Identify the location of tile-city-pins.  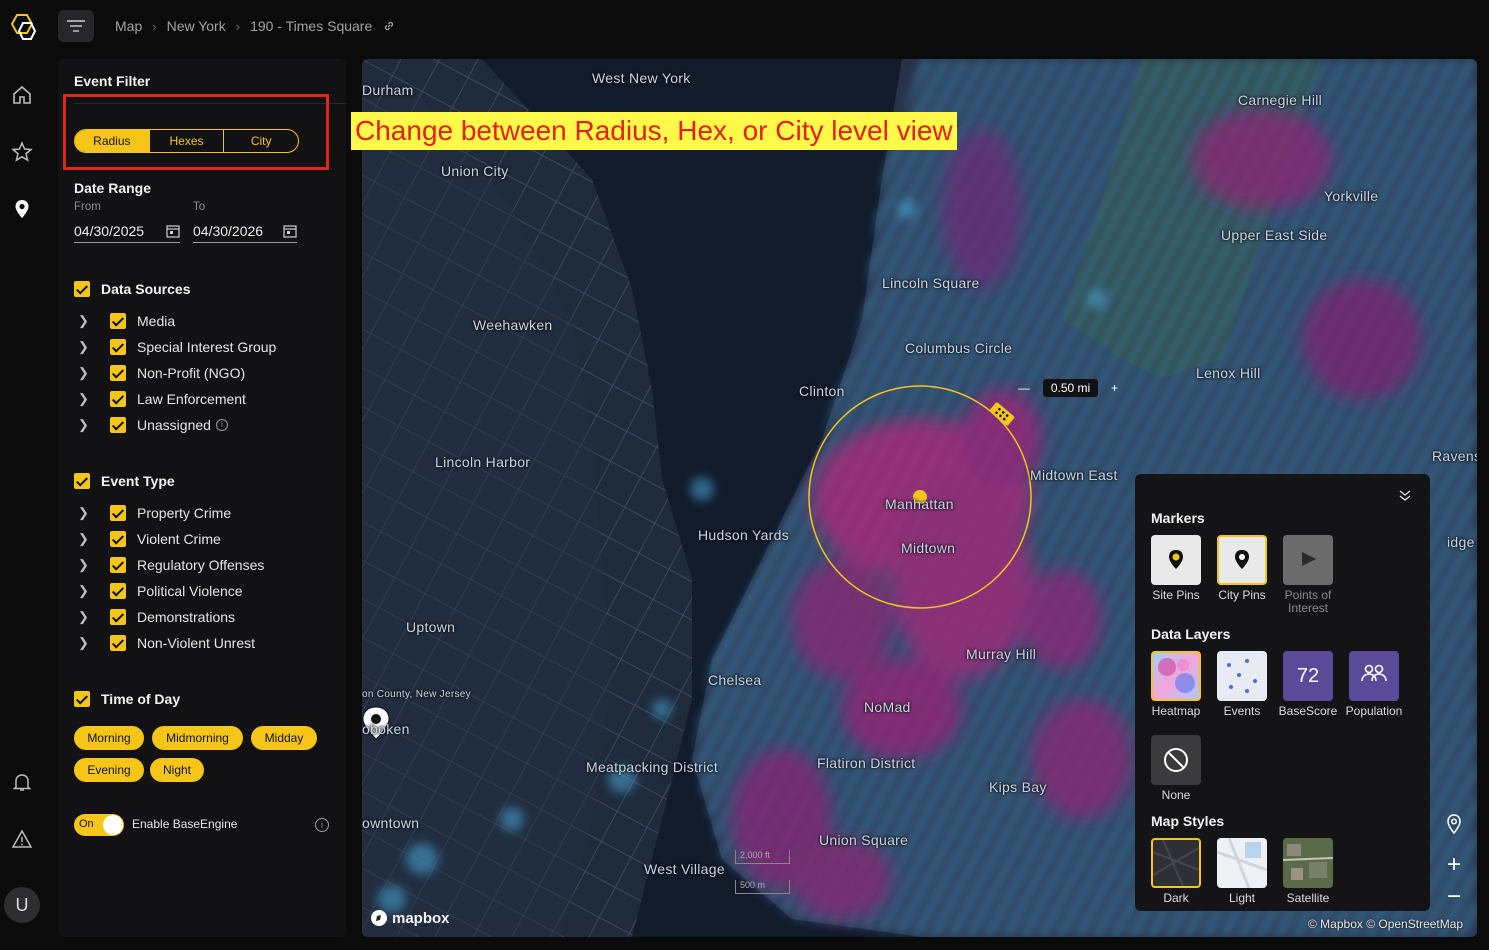
(1242, 560).